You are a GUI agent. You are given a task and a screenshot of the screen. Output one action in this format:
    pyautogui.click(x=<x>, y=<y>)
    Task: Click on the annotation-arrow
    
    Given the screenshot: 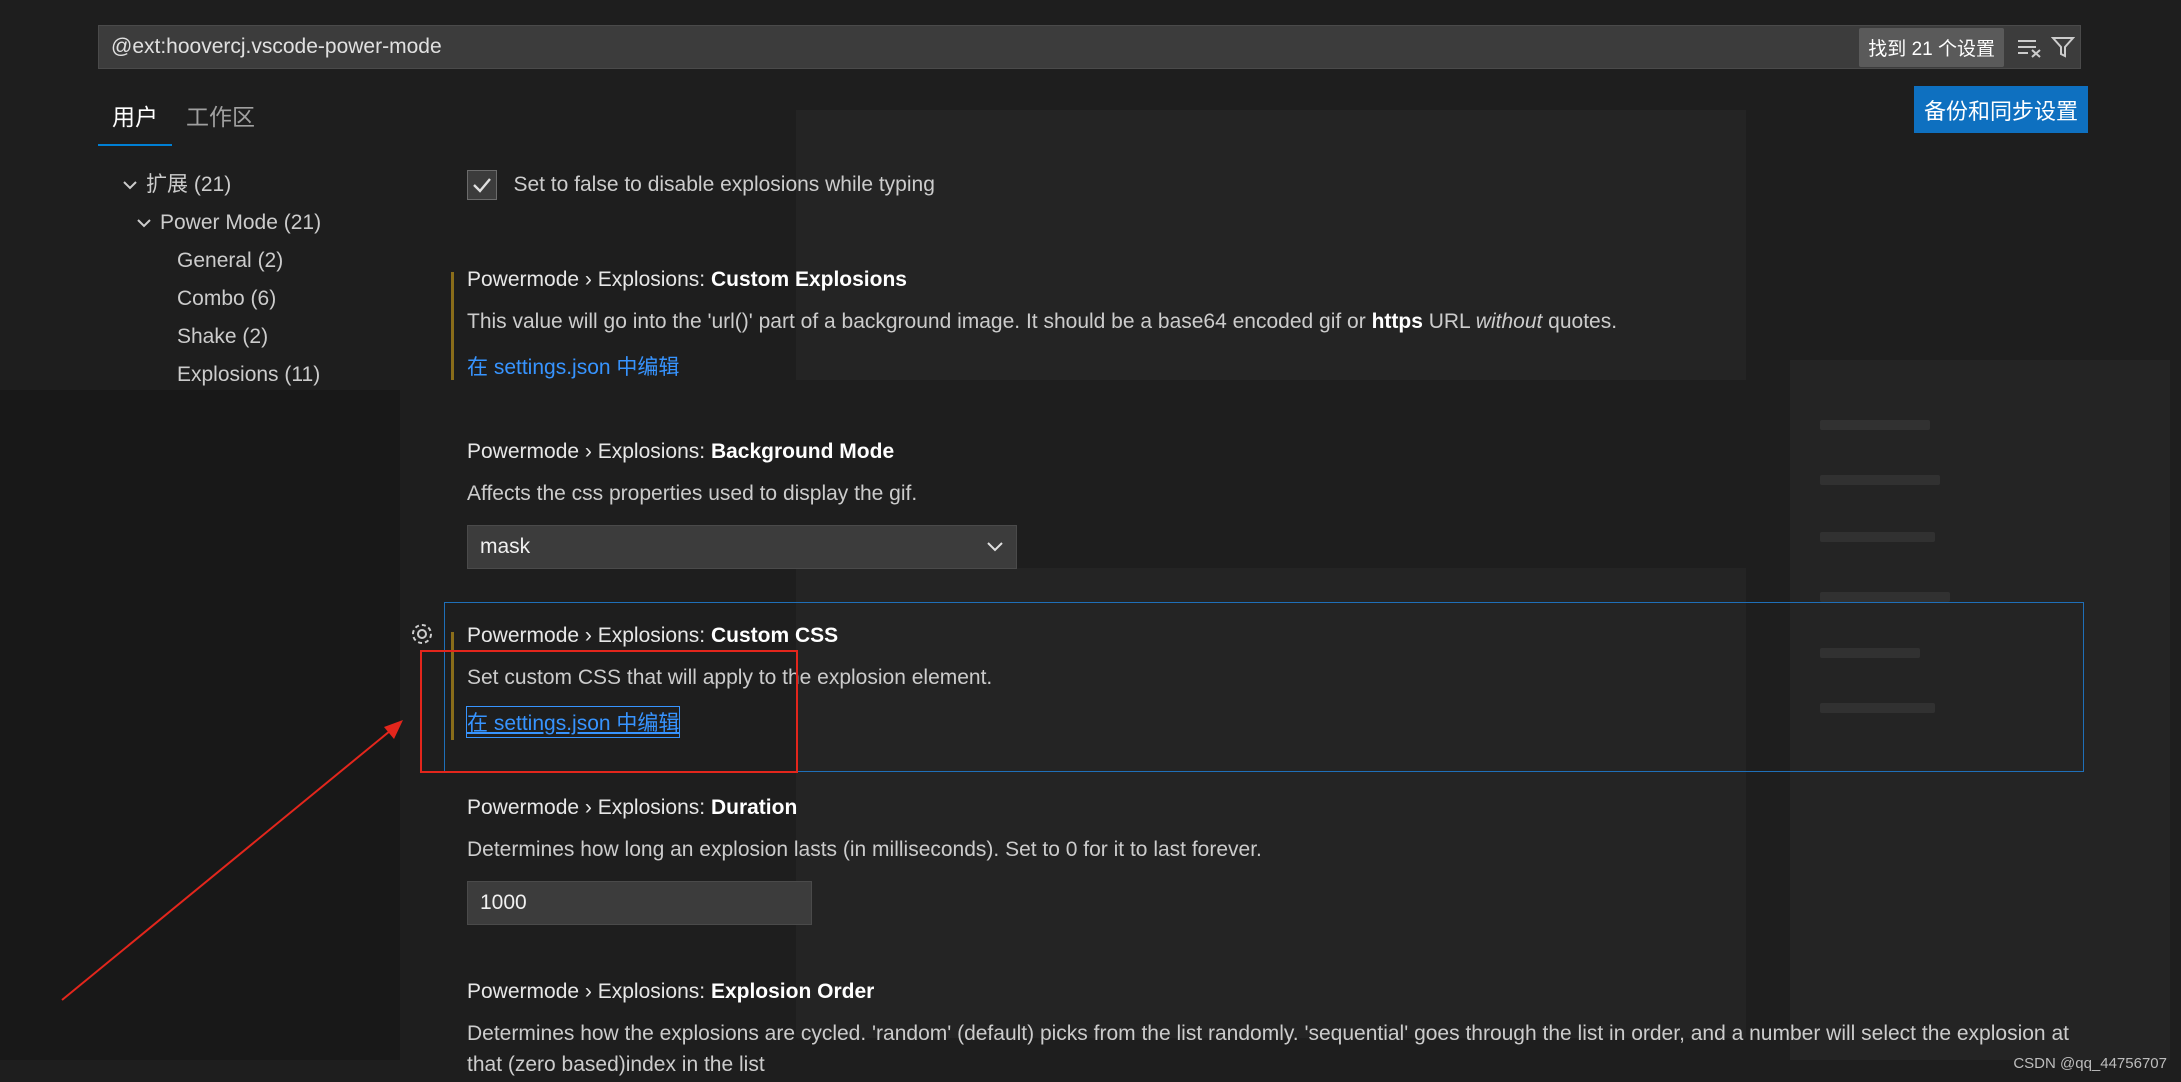 What is the action you would take?
    pyautogui.click(x=232, y=860)
    